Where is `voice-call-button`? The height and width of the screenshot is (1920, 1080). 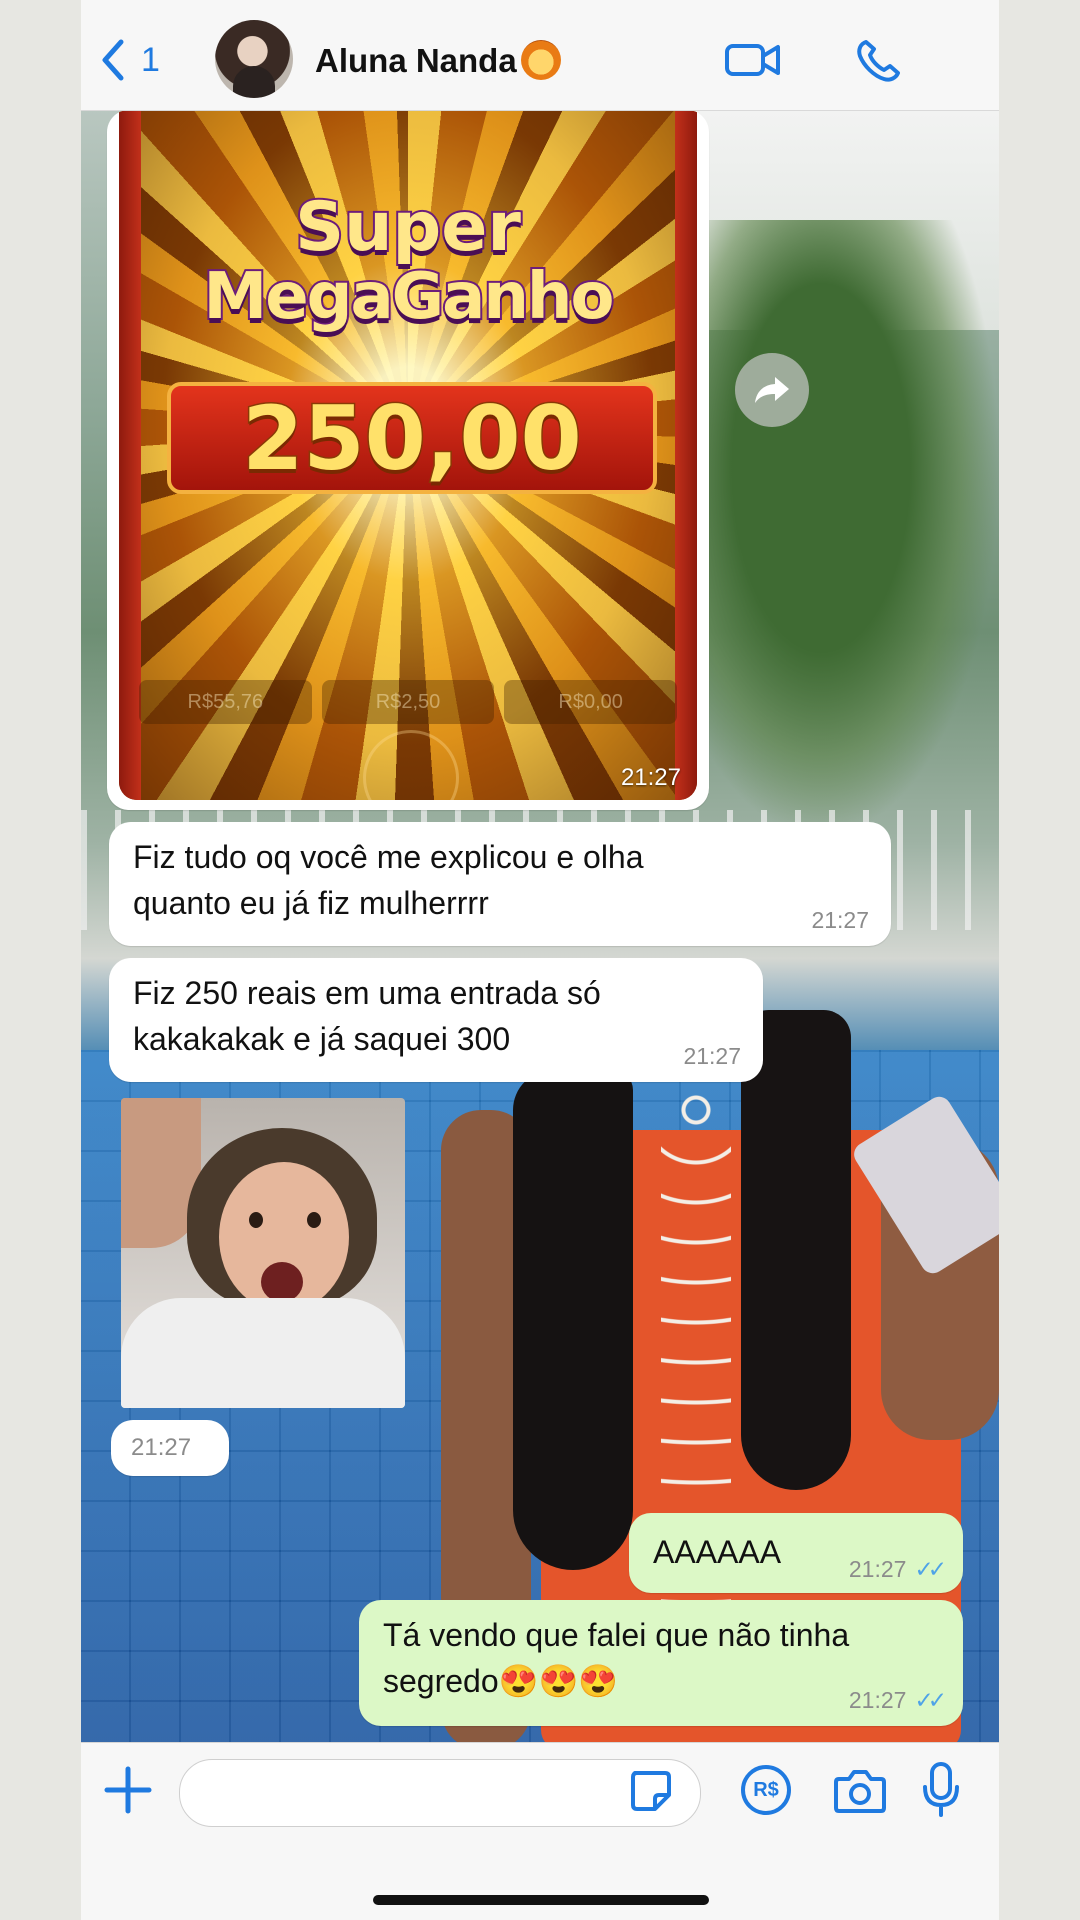
voice-call-button is located at coordinates (879, 60).